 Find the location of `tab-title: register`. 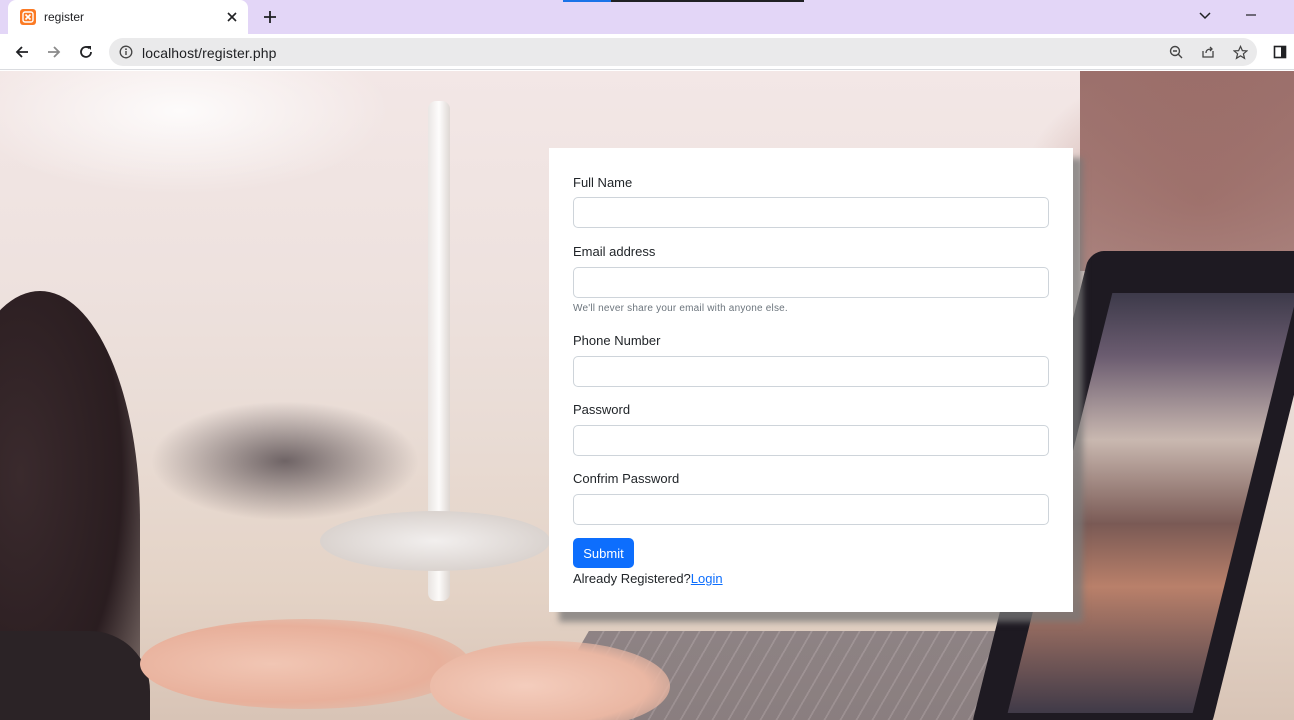

tab-title: register is located at coordinates (64, 17).